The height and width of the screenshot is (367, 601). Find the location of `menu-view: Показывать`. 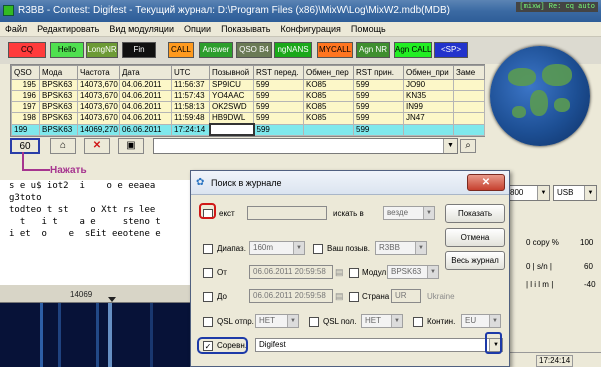

menu-view: Показывать is located at coordinates (245, 29).